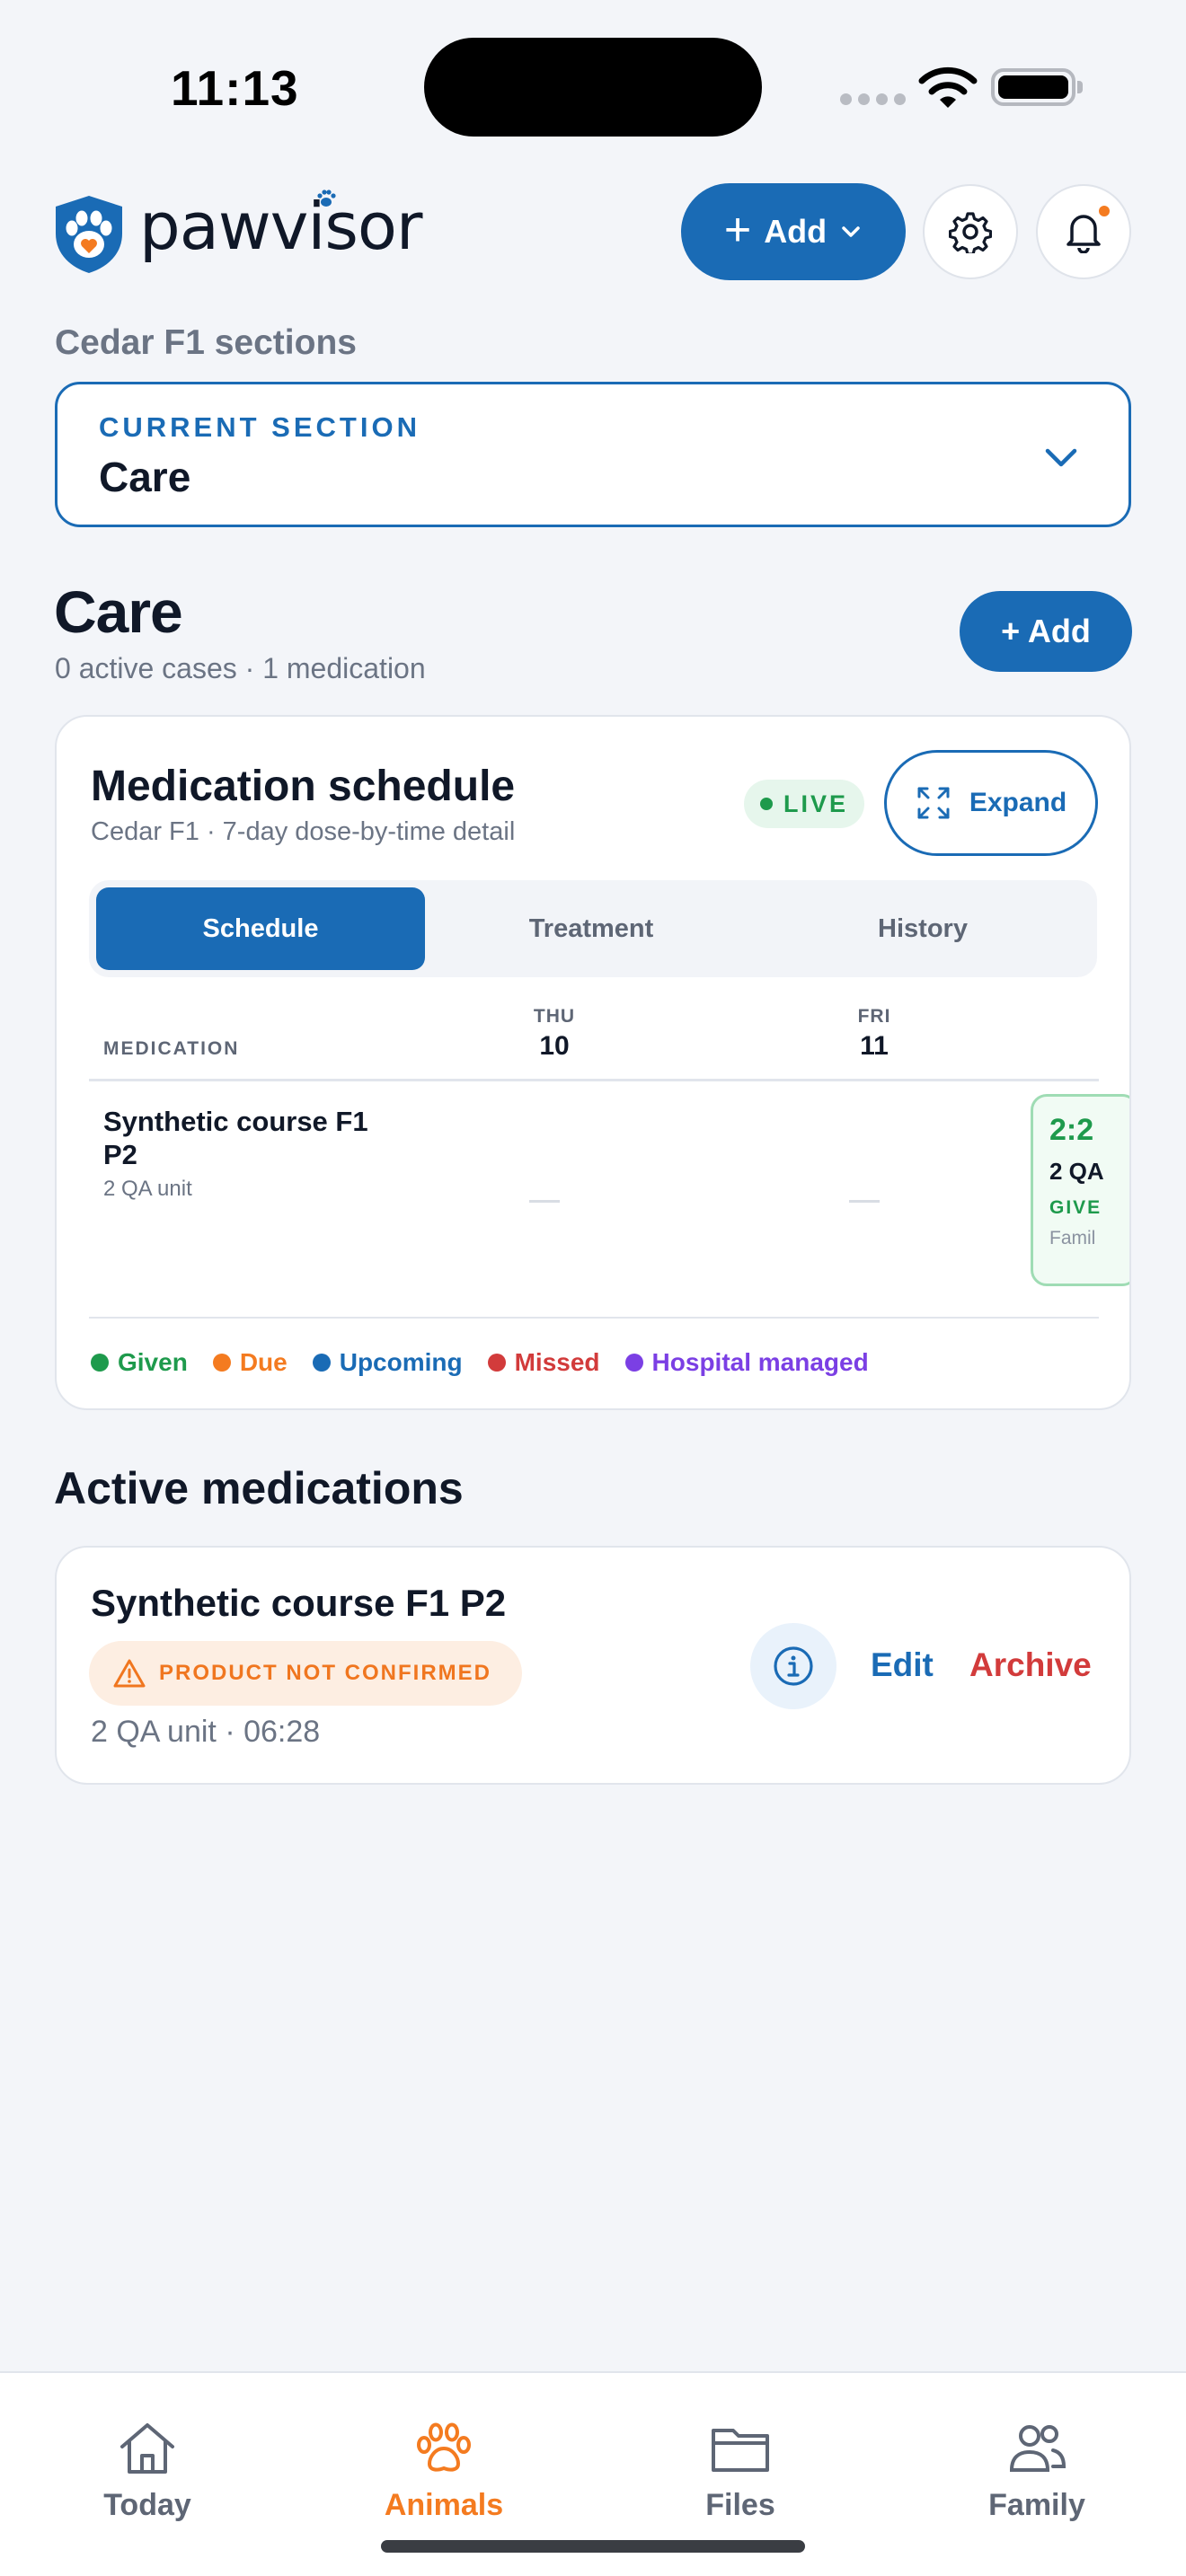  What do you see at coordinates (554, 1016) in the screenshot?
I see `day-of-week: THU` at bounding box center [554, 1016].